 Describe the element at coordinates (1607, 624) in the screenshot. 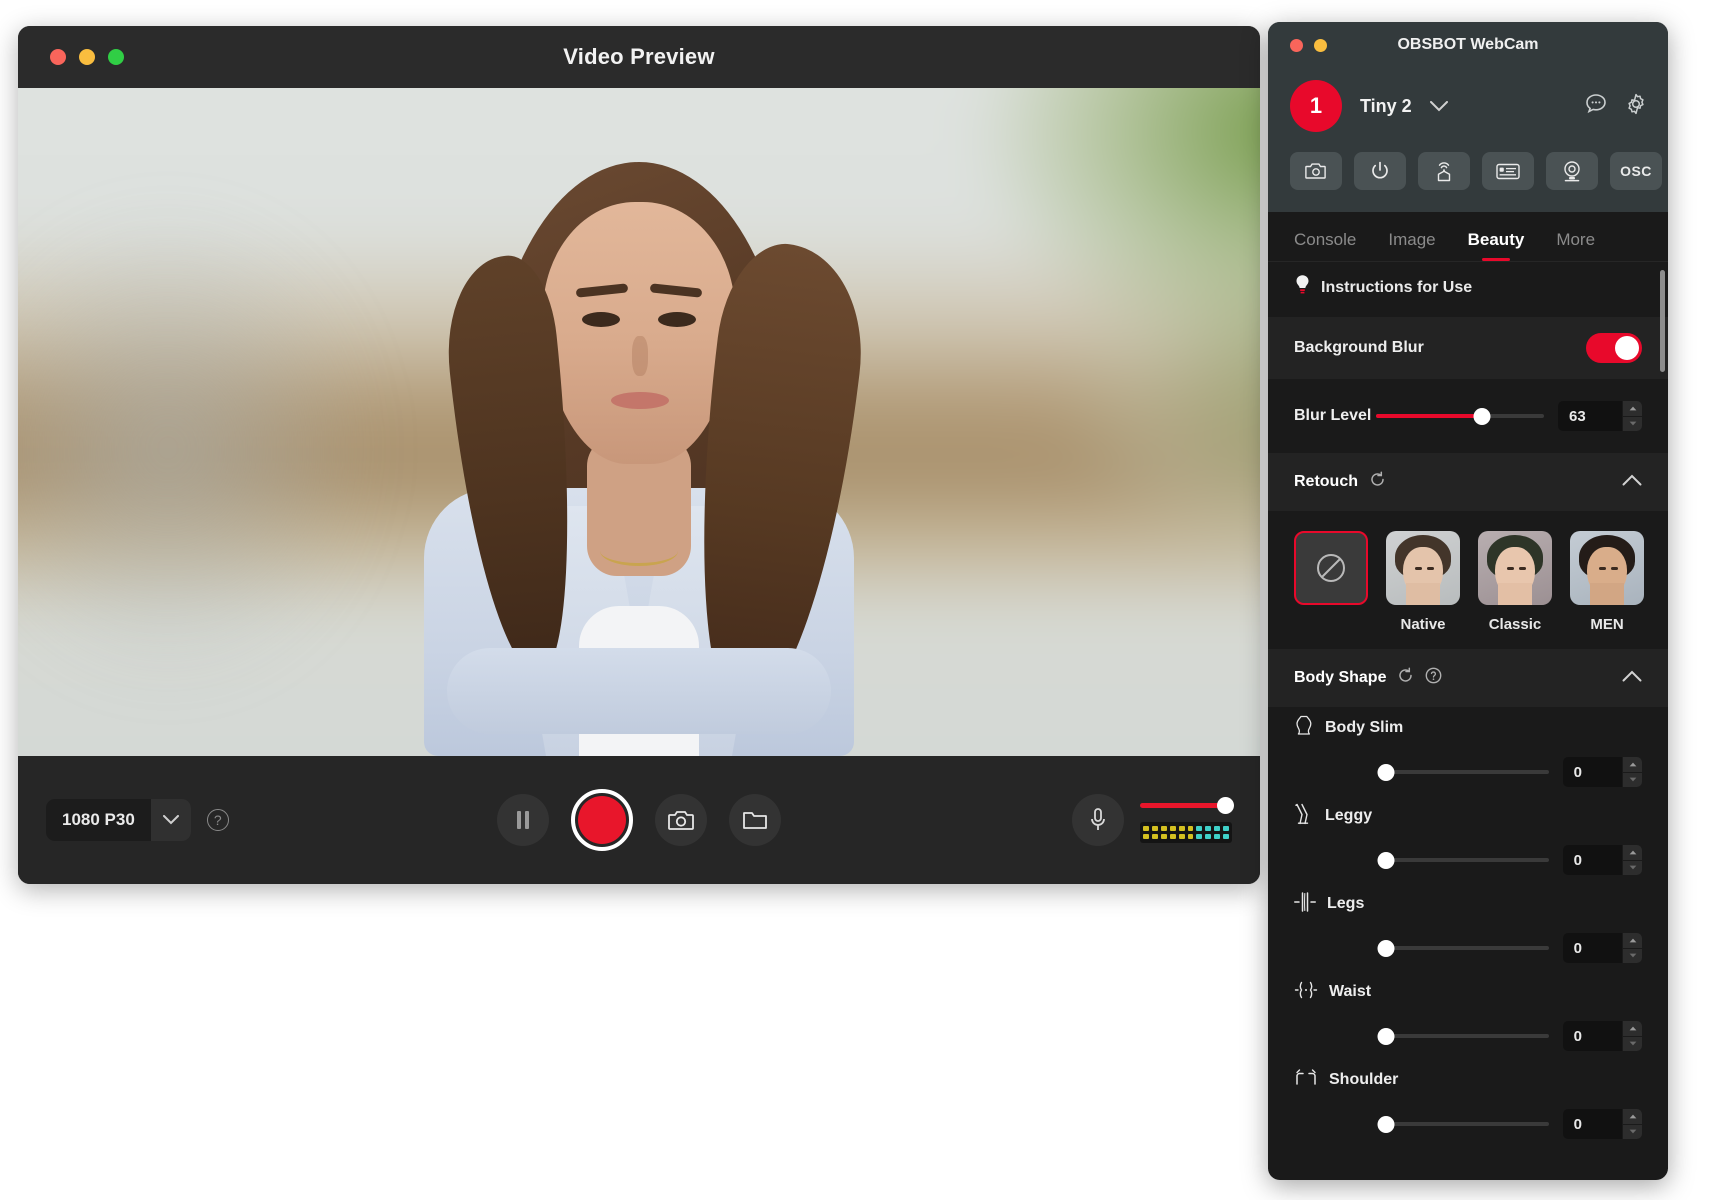

I see `retouch-caption: MEN` at that location.